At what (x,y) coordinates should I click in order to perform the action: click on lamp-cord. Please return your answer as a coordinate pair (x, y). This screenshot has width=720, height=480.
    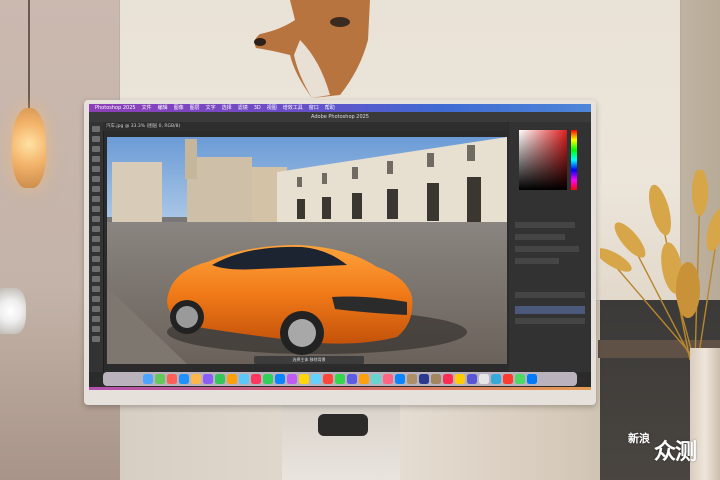
    Looking at the image, I should click on (29, 55).